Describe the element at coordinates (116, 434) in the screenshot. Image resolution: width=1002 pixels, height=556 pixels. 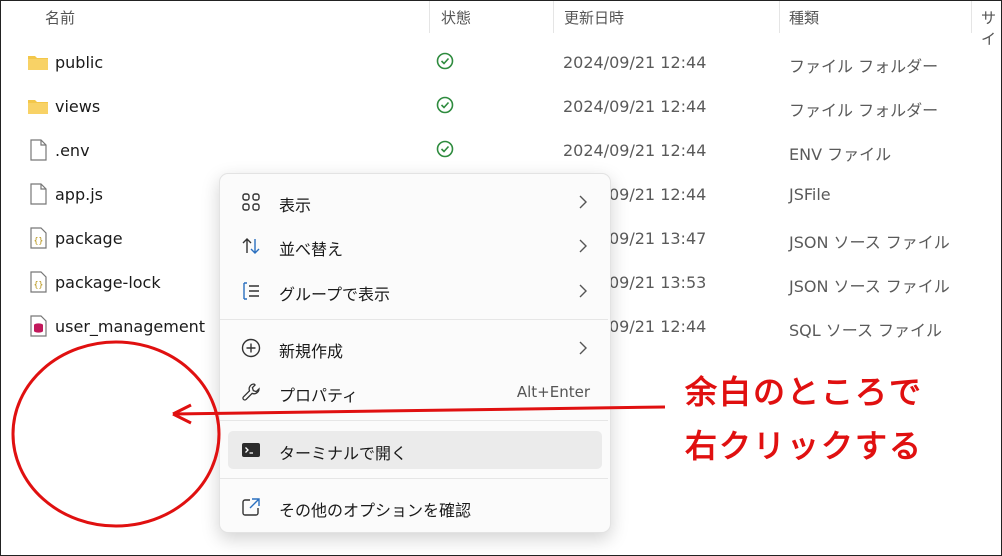
I see `annotation-circle` at that location.